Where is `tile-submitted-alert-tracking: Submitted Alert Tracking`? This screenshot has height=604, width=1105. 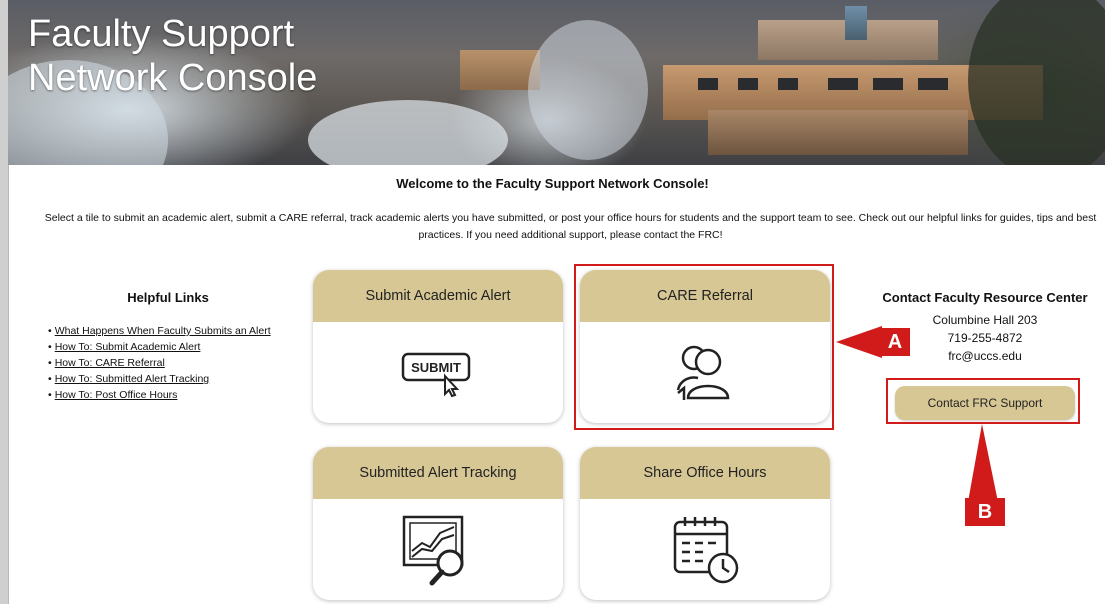 tile-submitted-alert-tracking: Submitted Alert Tracking is located at coordinates (438, 523).